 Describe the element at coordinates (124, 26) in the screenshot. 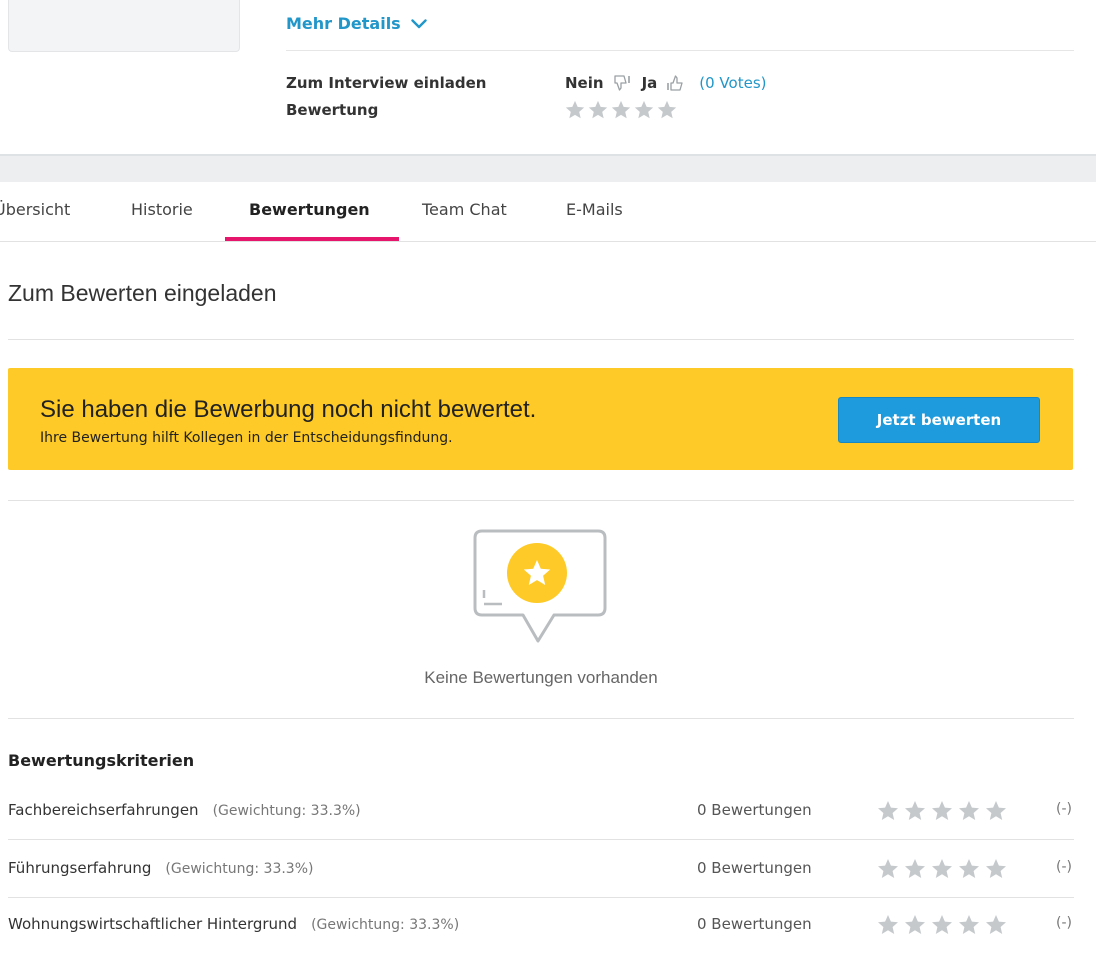

I see `candidate-photo` at that location.